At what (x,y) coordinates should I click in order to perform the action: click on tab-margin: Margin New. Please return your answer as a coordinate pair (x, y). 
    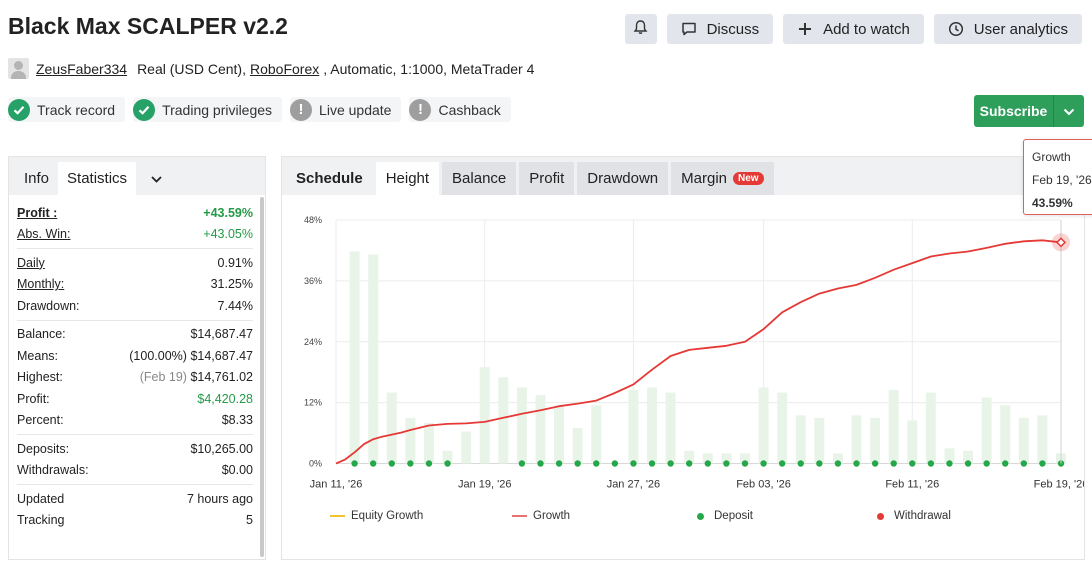
    Looking at the image, I should click on (722, 178).